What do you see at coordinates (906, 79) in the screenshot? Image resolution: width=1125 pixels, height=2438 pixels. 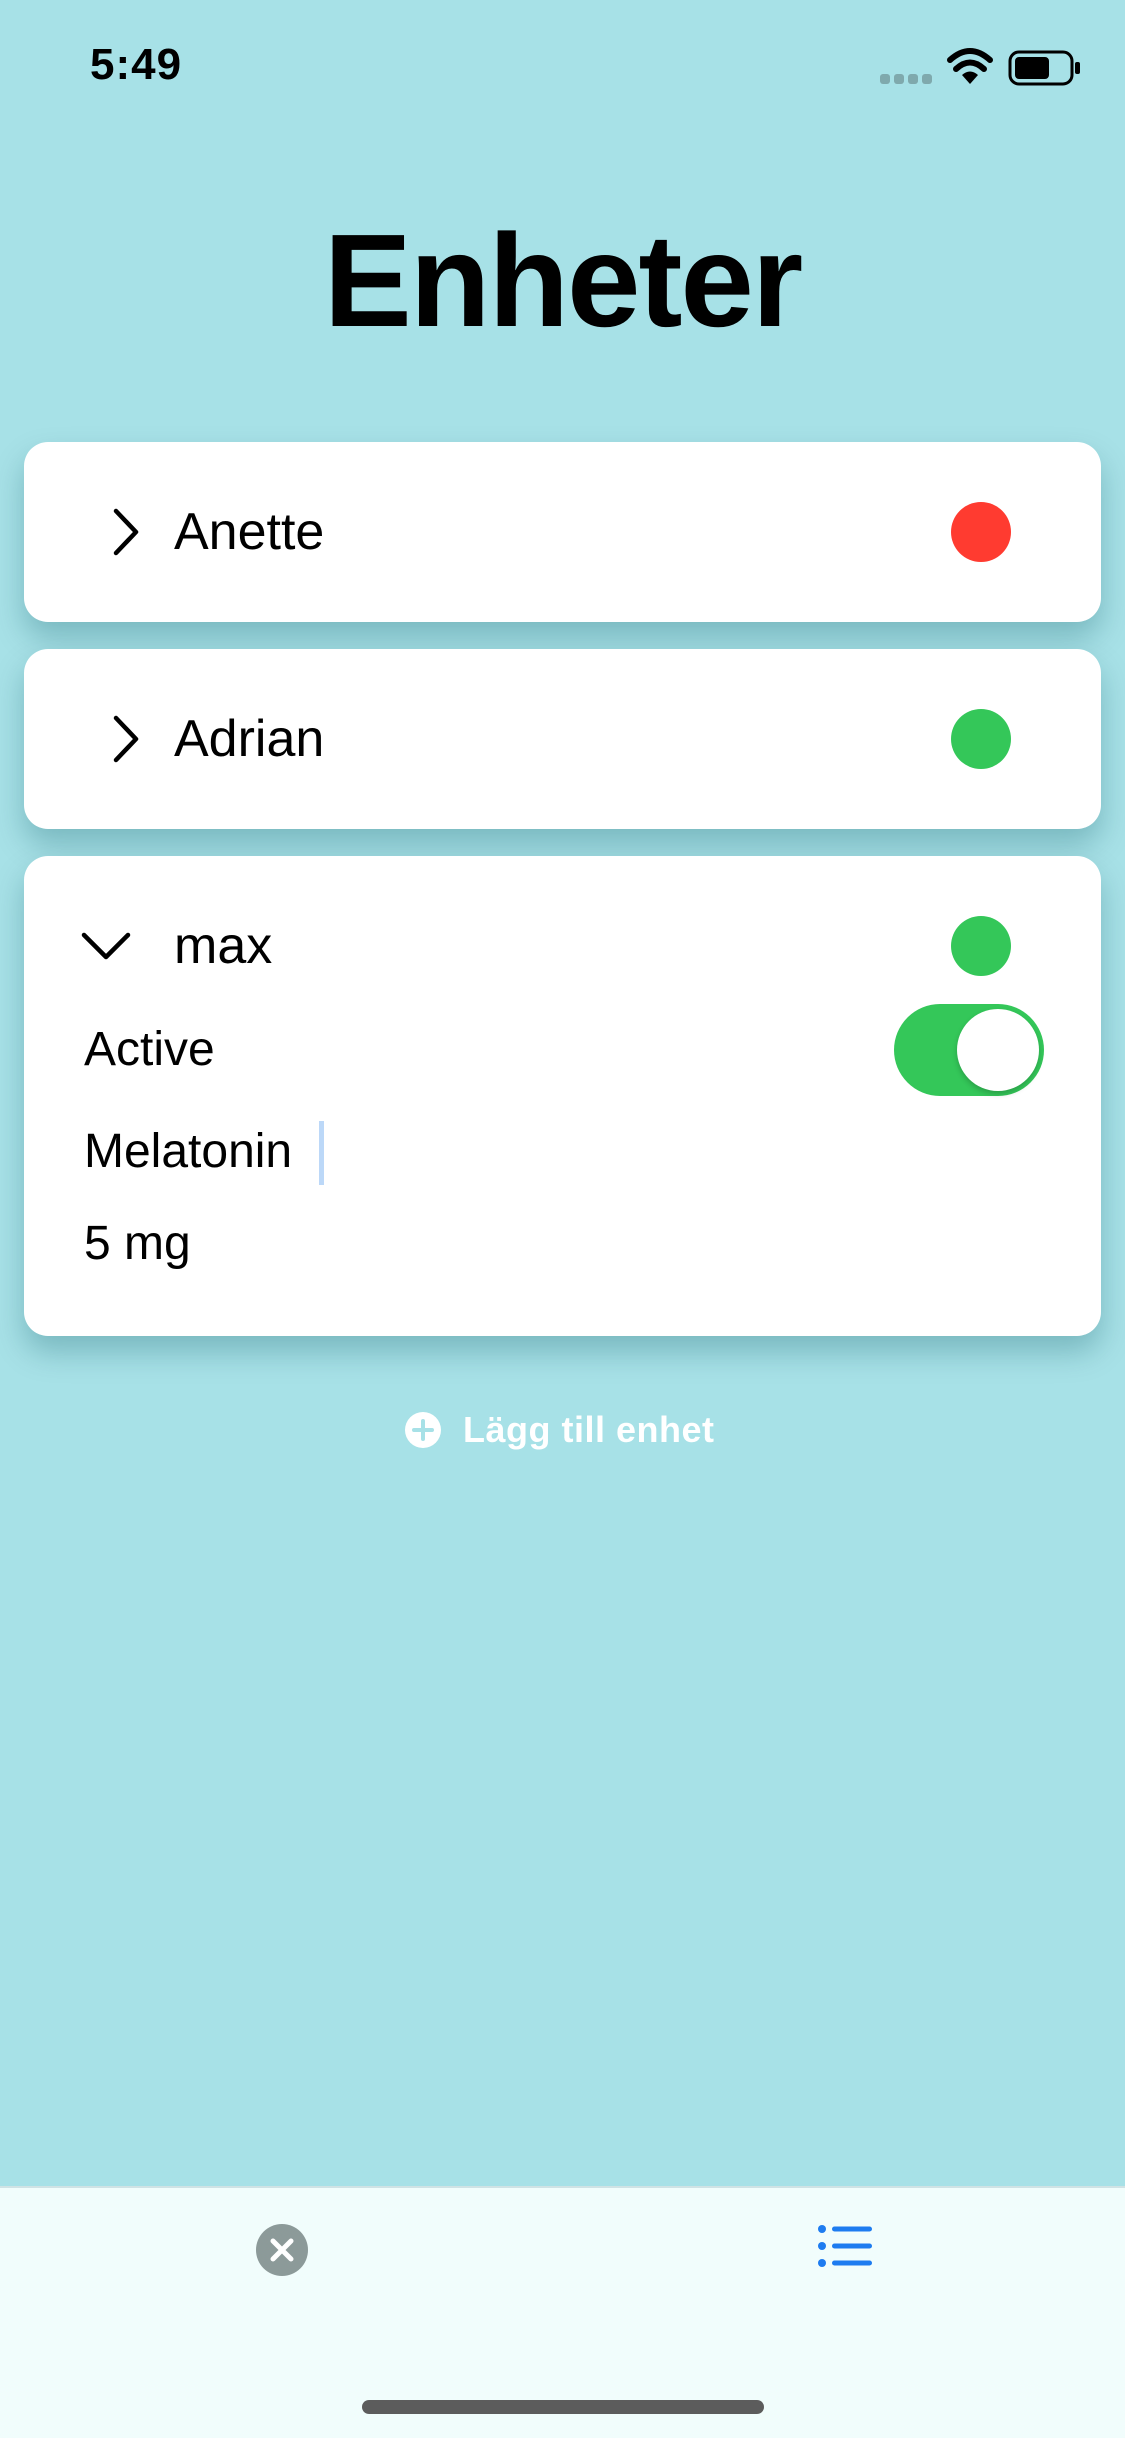 I see `cellular-signal-icon` at bounding box center [906, 79].